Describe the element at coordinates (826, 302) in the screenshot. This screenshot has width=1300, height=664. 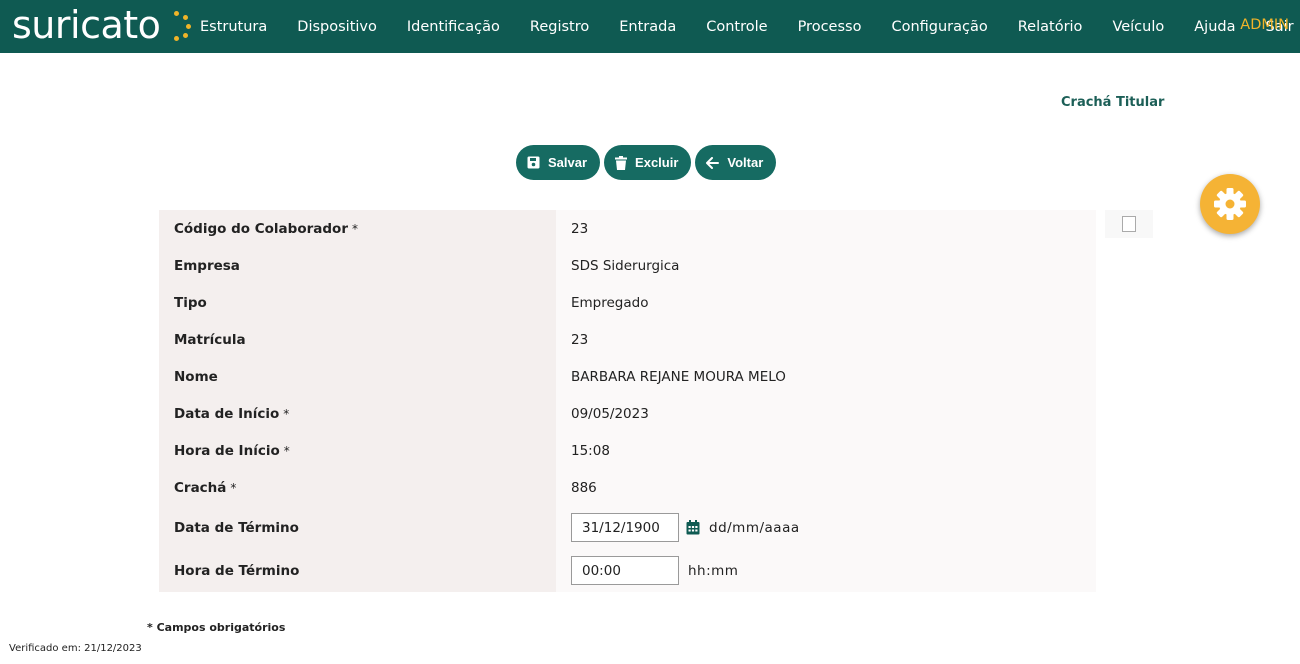
I see `form-value: Empregado` at that location.